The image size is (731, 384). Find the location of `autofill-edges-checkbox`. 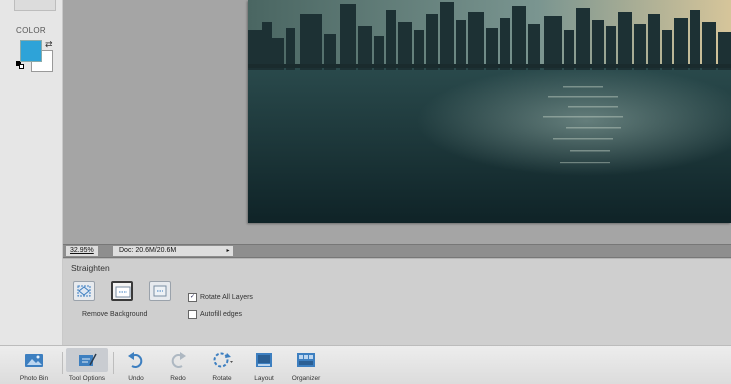

autofill-edges-checkbox is located at coordinates (192, 314).